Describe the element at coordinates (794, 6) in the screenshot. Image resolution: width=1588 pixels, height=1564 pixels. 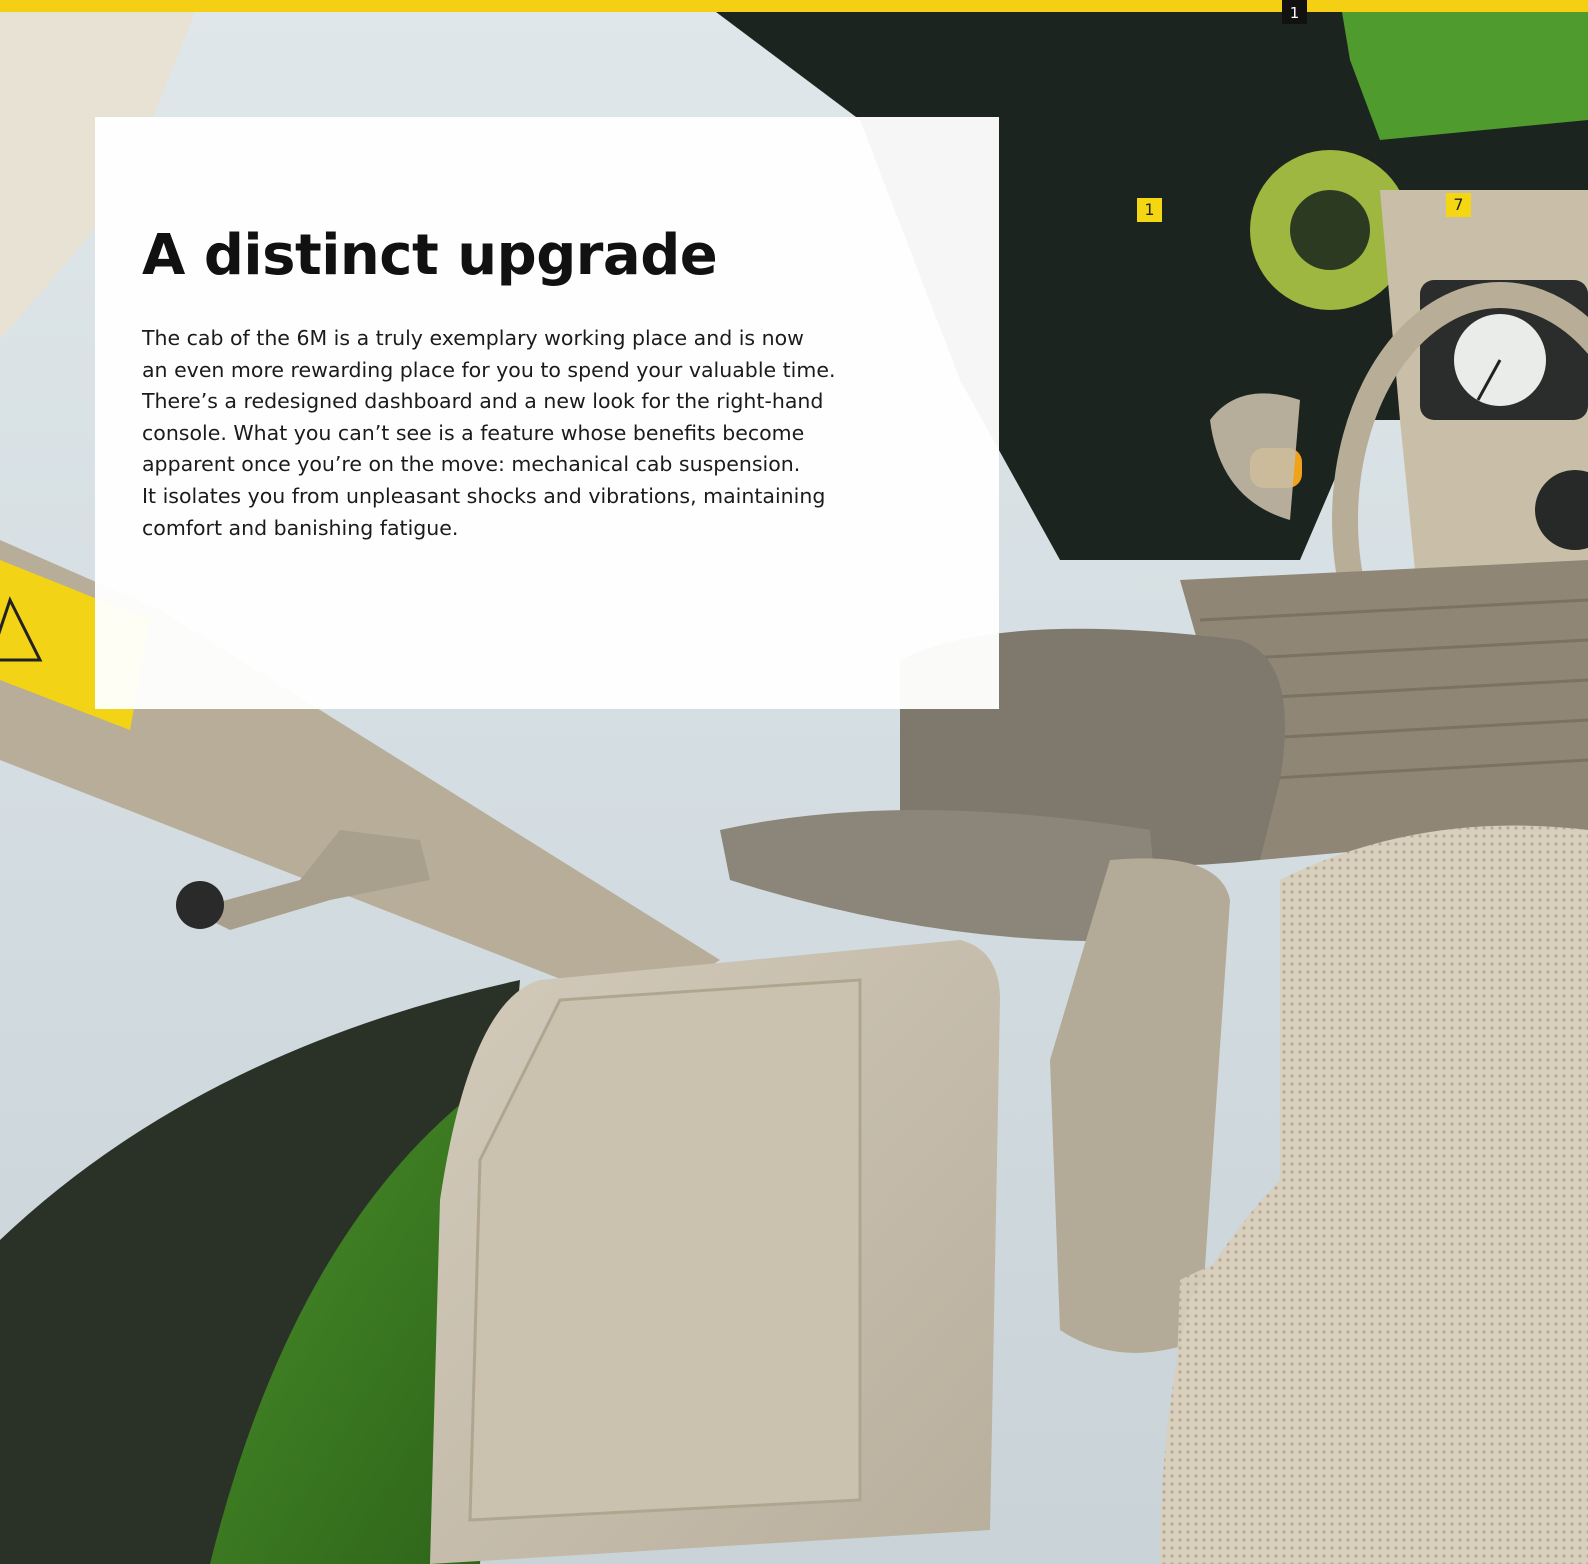
I see `top-accent-bar` at that location.